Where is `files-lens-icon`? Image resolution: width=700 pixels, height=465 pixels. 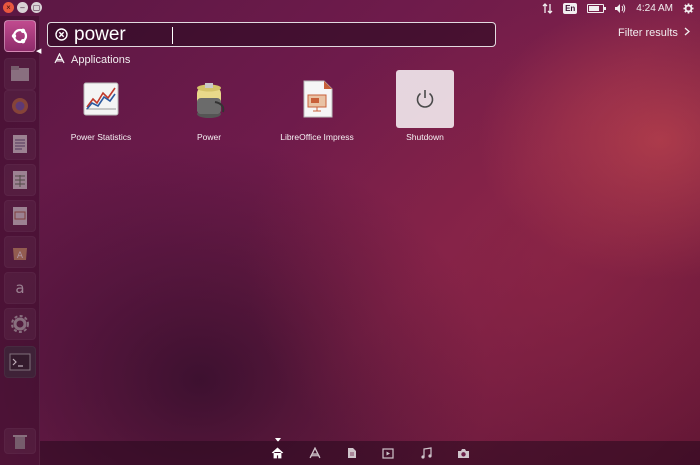 files-lens-icon is located at coordinates (352, 453).